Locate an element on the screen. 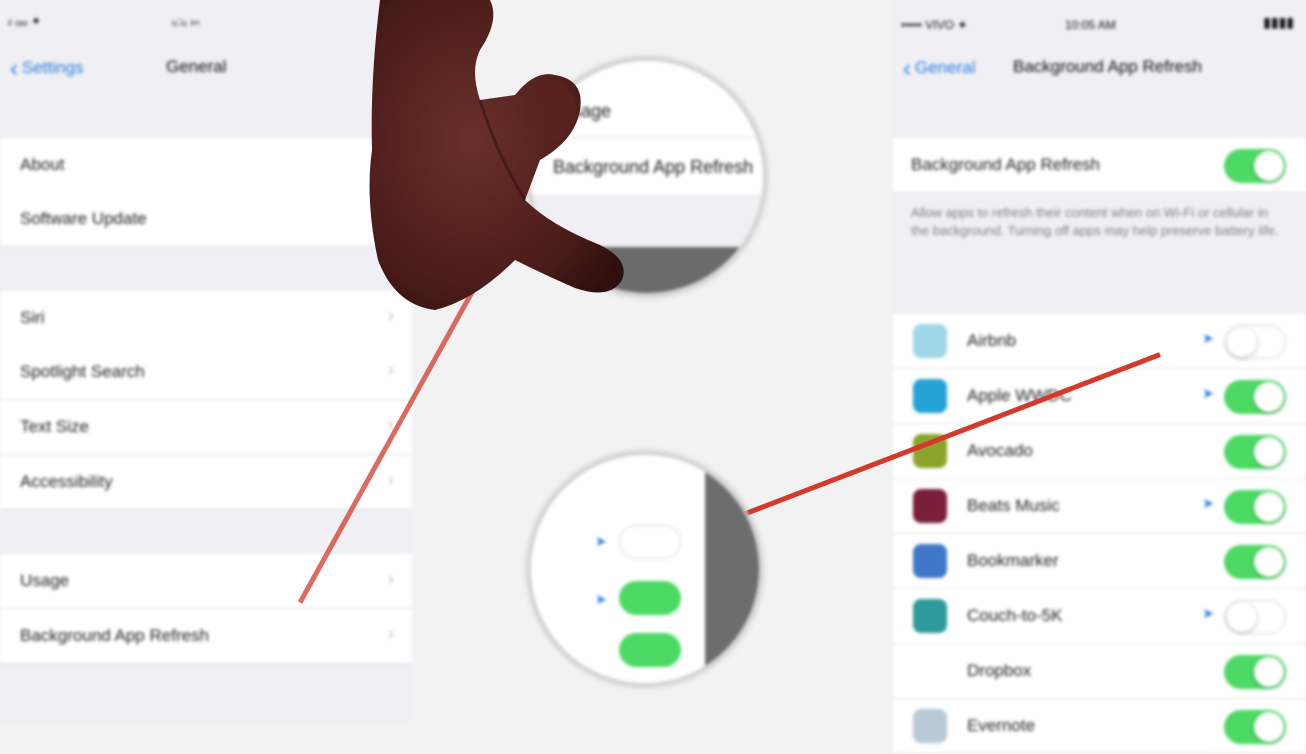  page-title: General is located at coordinates (196, 66).